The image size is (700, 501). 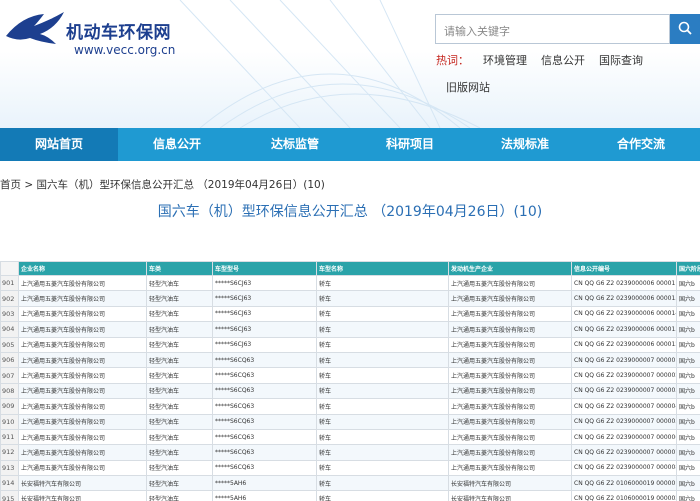 I want to click on nav-item-cooperation: 合作交流, so click(x=641, y=144).